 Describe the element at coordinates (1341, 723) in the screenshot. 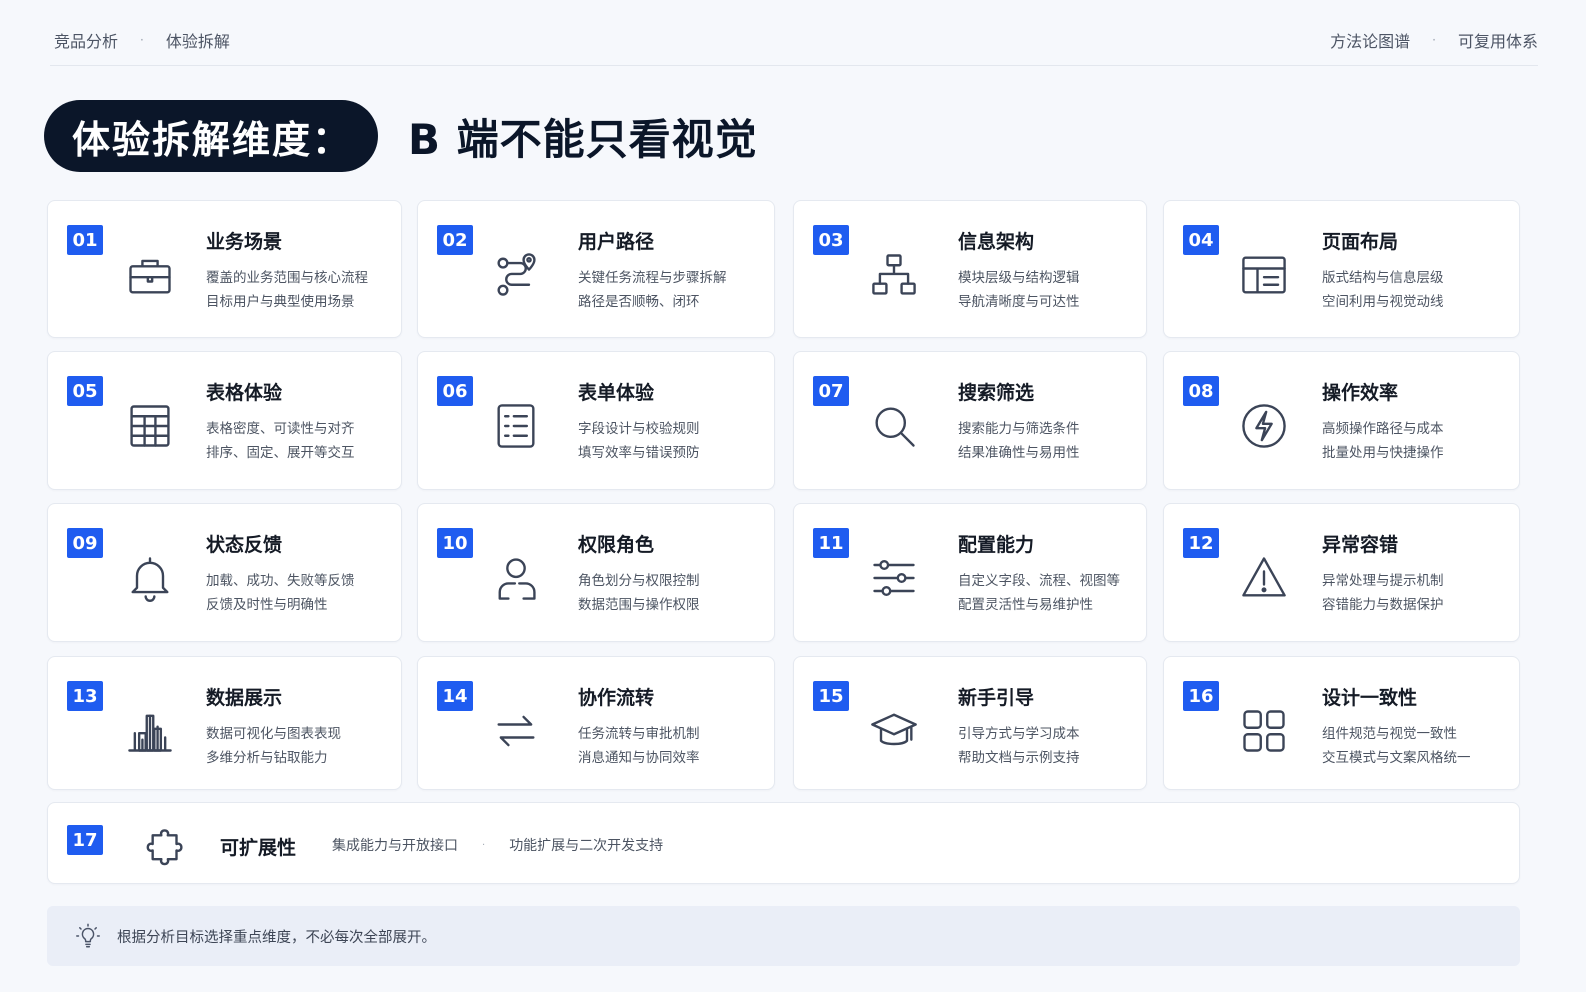

I see `dimension-card-16: 16 设计一致性 组件规范与视觉一致性 交互模式与文案风格统一` at that location.